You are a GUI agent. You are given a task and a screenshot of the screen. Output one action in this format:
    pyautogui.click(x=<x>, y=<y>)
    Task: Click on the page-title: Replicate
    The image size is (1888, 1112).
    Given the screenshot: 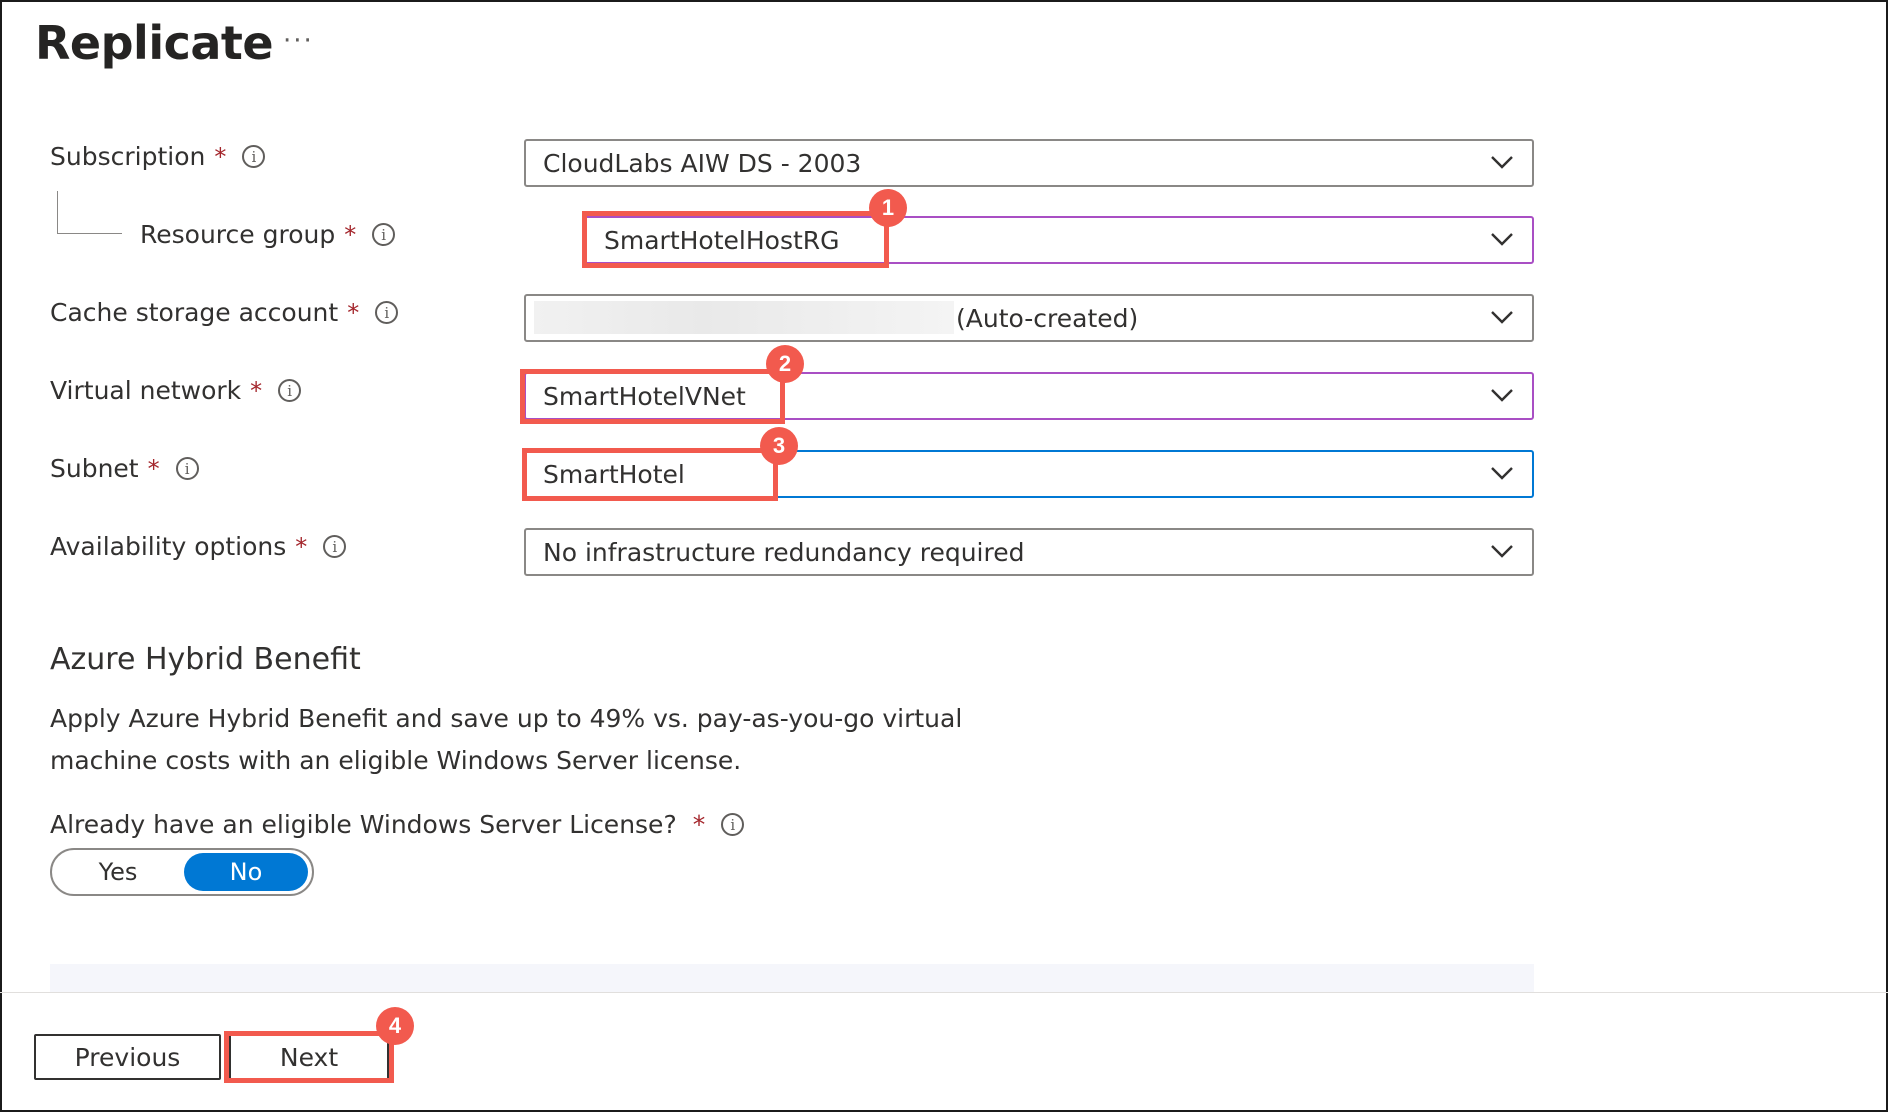 What is the action you would take?
    pyautogui.click(x=154, y=43)
    